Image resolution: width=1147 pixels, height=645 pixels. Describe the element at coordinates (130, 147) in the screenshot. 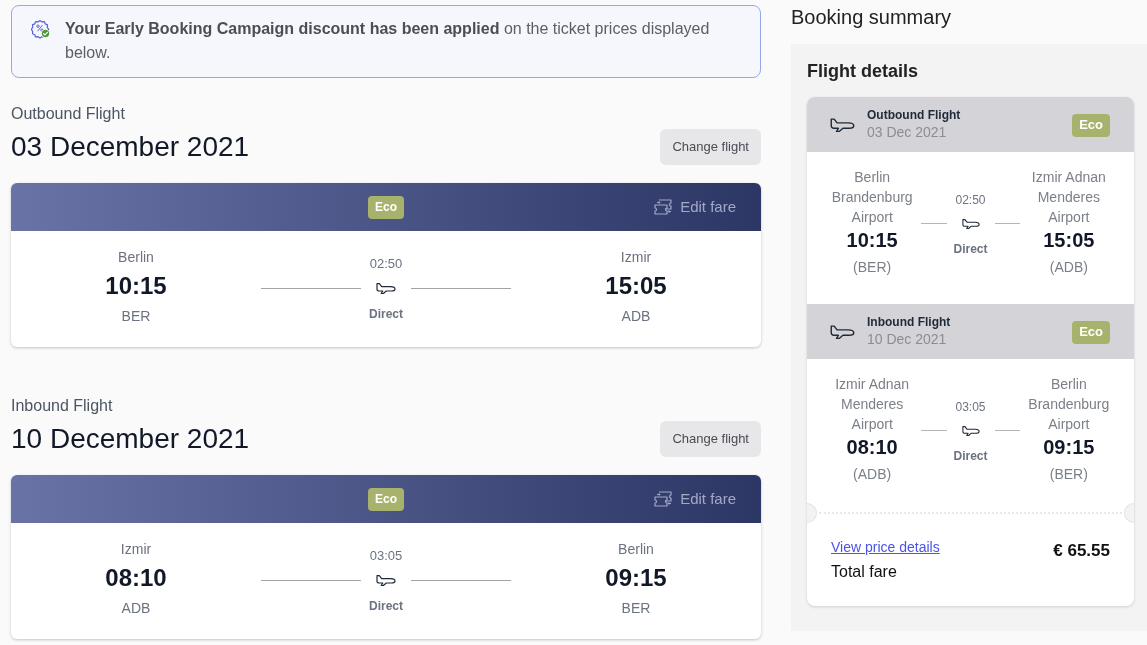

I see `flight-date: 03 December 2021` at that location.